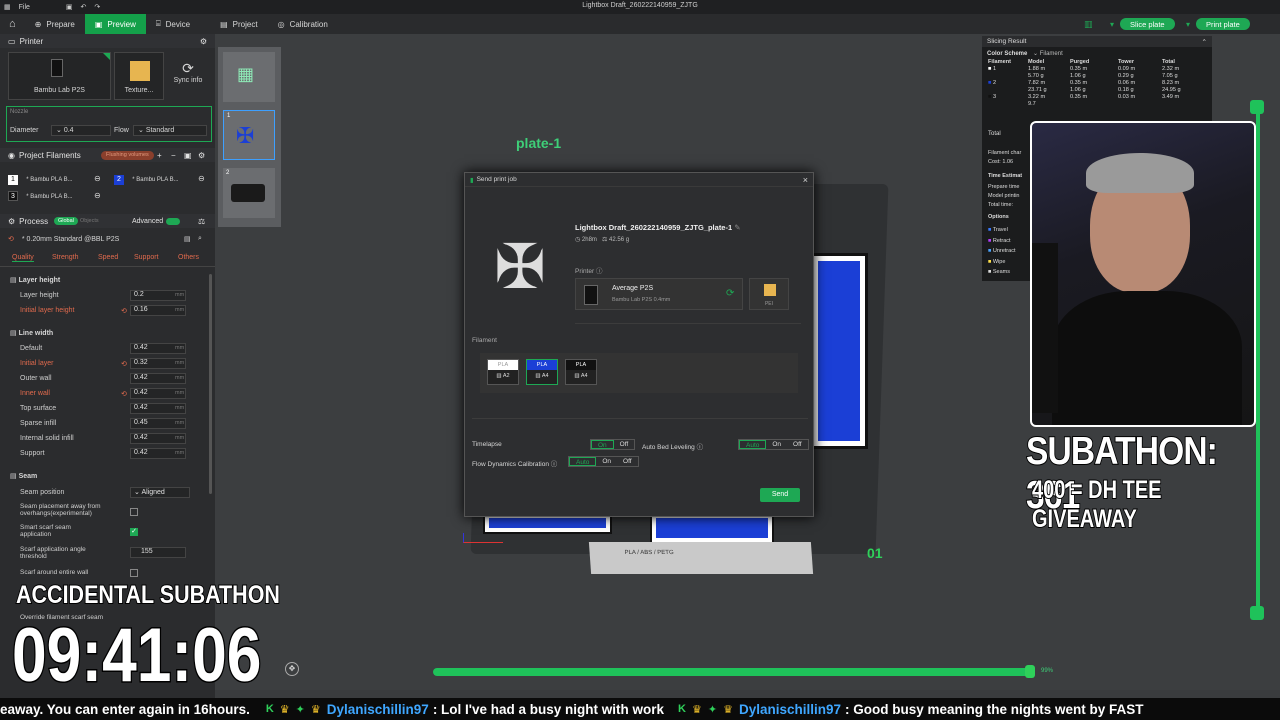  What do you see at coordinates (55, 24) in the screenshot?
I see `tab-prepare: ⊕ Prepare` at bounding box center [55, 24].